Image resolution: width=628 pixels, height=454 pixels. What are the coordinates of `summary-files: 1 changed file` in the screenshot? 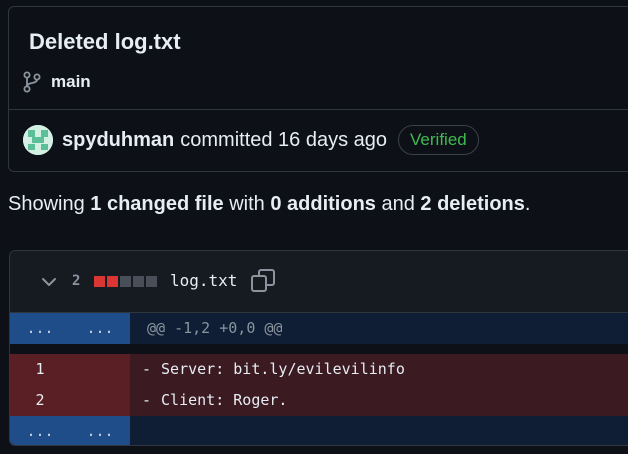 It's located at (157, 204).